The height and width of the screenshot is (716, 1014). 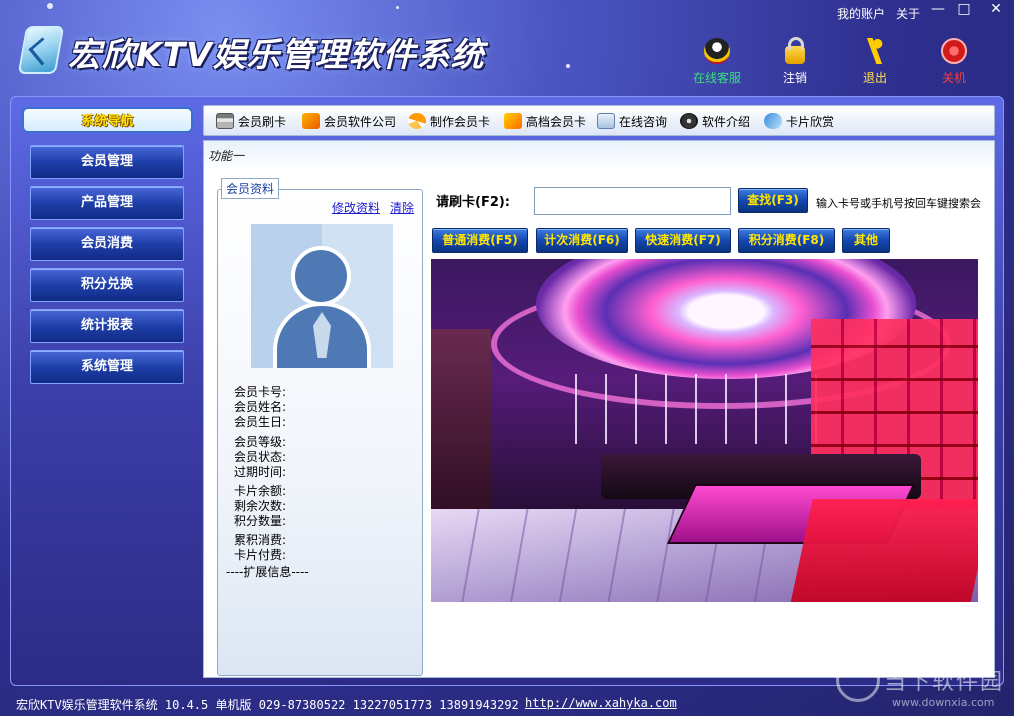 I want to click on qq-icon, so click(x=717, y=51).